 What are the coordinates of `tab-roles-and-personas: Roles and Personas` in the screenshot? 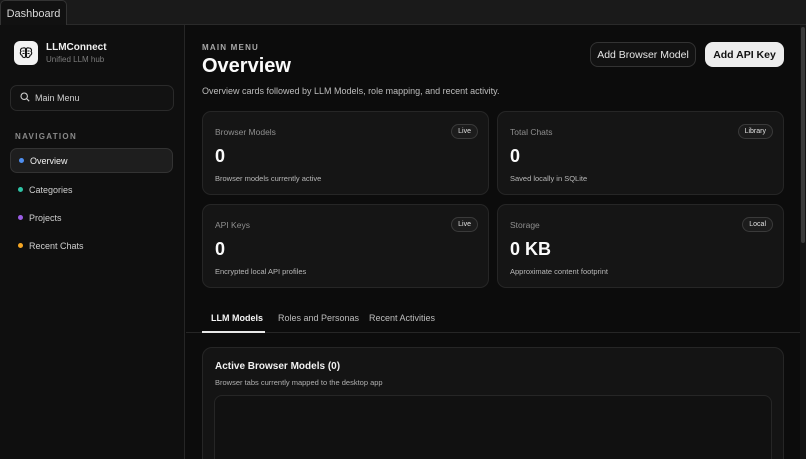 It's located at (318, 318).